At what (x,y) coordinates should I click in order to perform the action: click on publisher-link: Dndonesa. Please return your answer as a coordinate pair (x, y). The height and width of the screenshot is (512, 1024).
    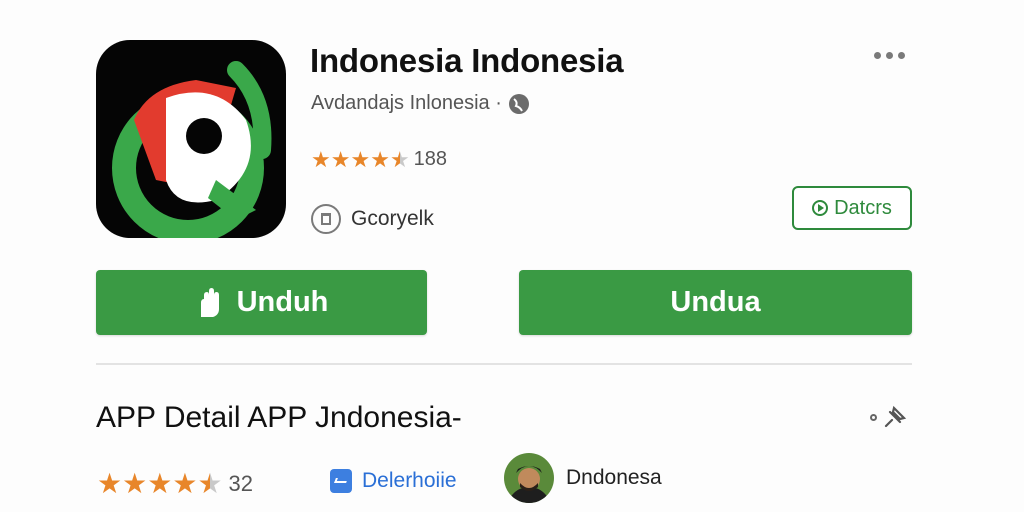
    Looking at the image, I should click on (583, 478).